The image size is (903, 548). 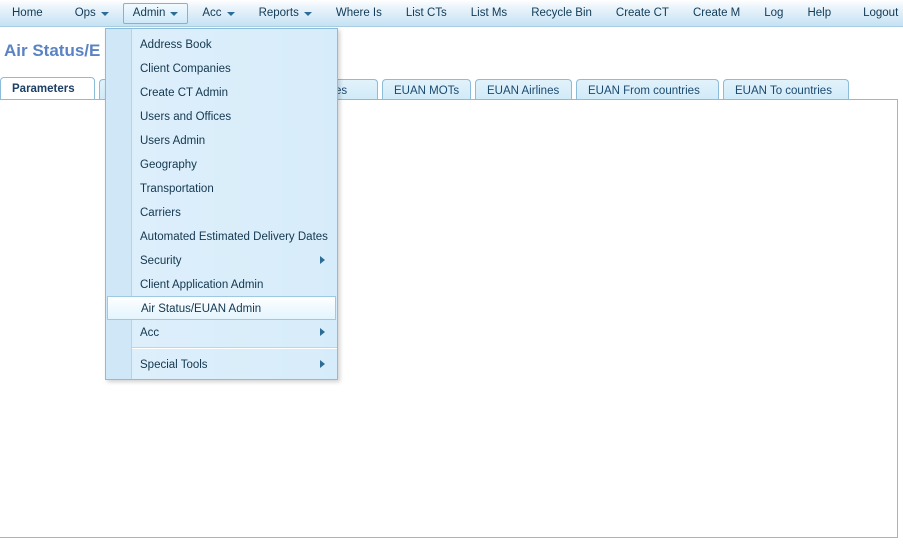 What do you see at coordinates (176, 45) in the screenshot?
I see `dropdown-item-label: Address Book` at bounding box center [176, 45].